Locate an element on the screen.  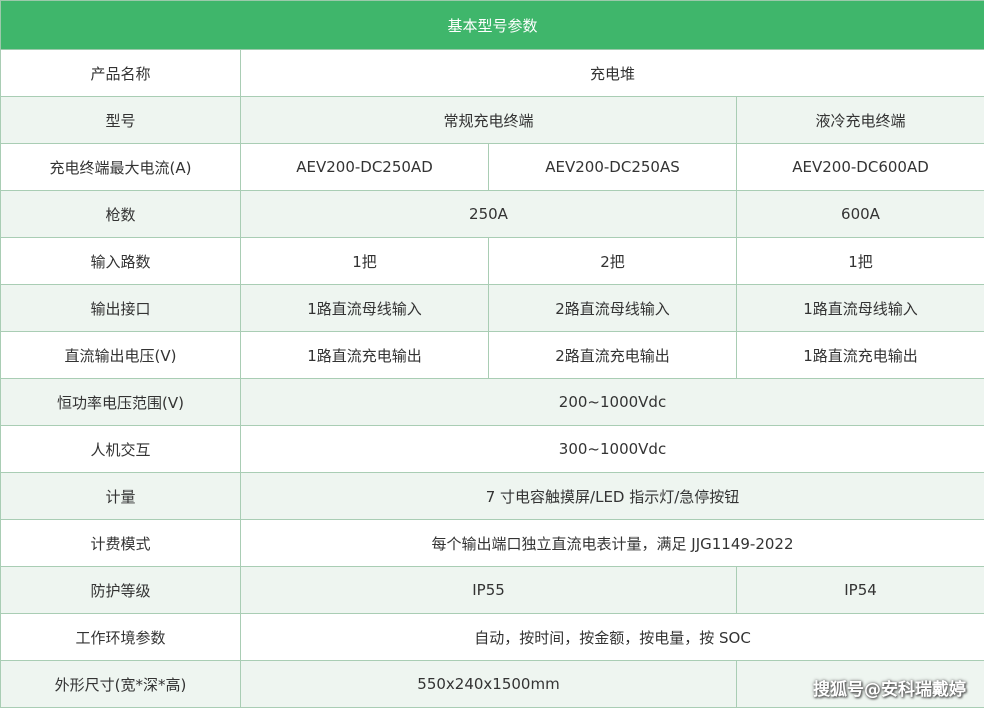
cell-value: IP55 is located at coordinates (488, 590).